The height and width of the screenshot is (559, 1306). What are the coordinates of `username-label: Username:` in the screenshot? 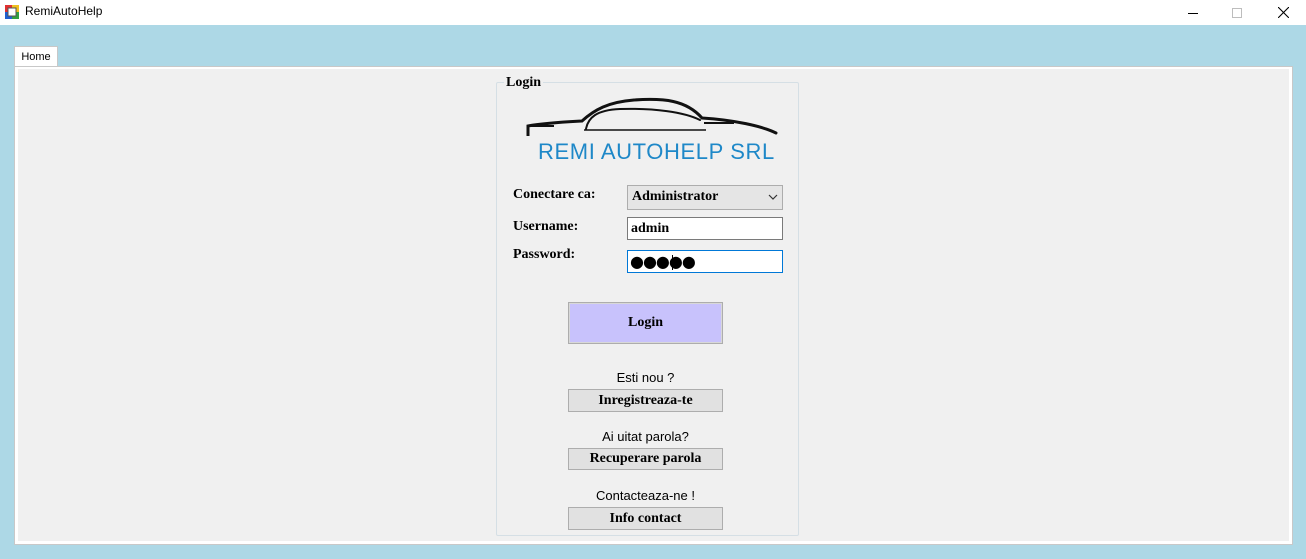 It's located at (546, 226).